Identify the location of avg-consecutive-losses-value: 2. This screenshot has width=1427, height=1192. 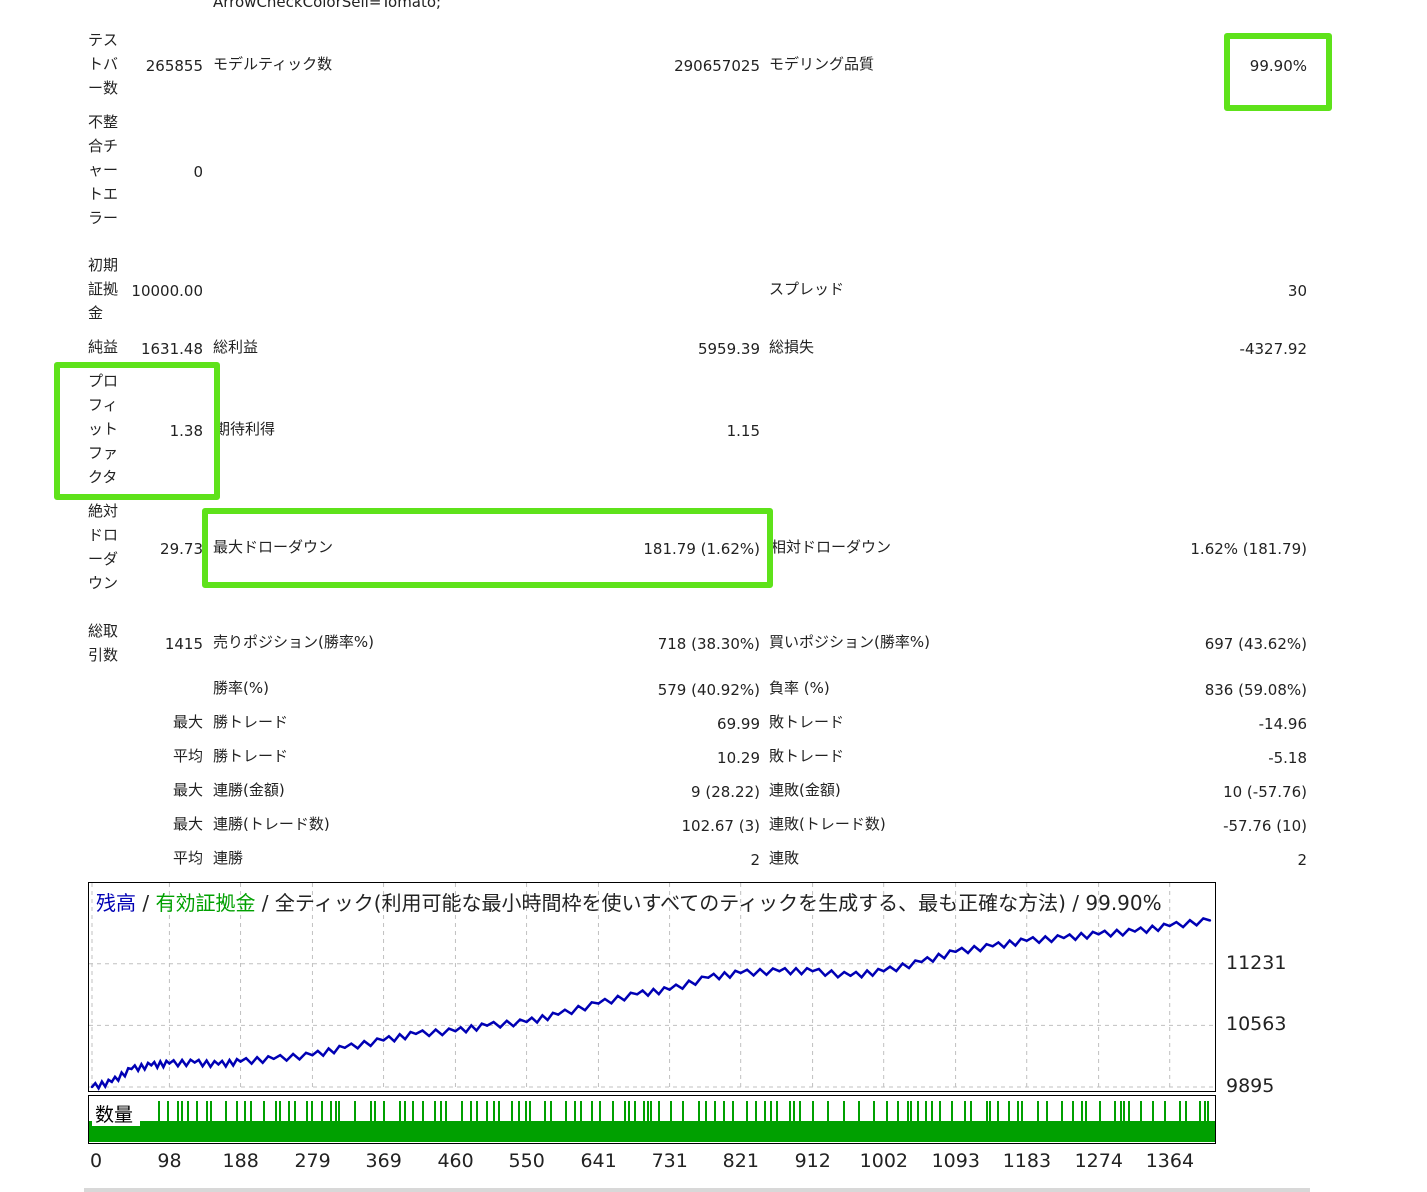
(1302, 860).